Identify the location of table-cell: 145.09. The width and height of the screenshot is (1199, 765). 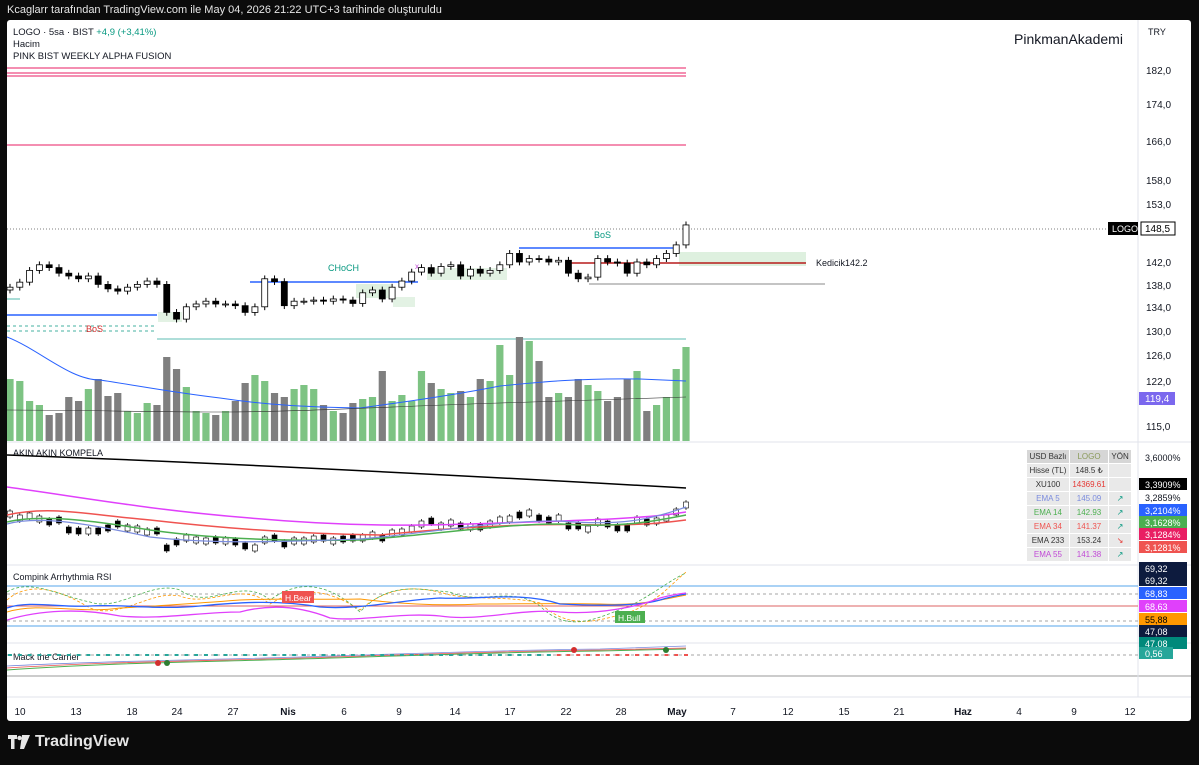
(1089, 498).